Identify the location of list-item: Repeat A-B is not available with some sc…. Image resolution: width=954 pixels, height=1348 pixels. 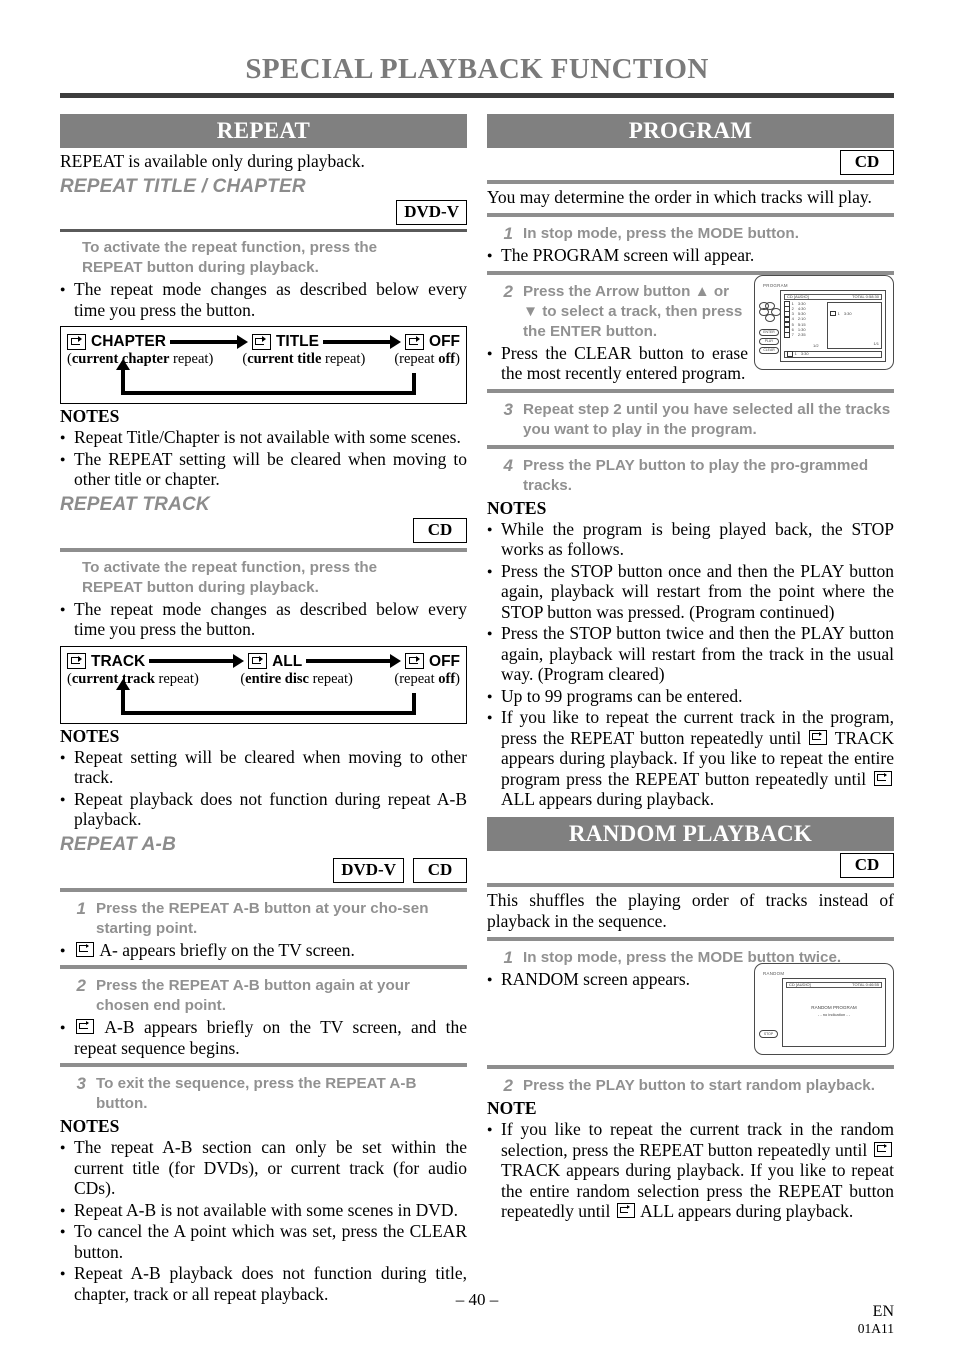
(263, 1210).